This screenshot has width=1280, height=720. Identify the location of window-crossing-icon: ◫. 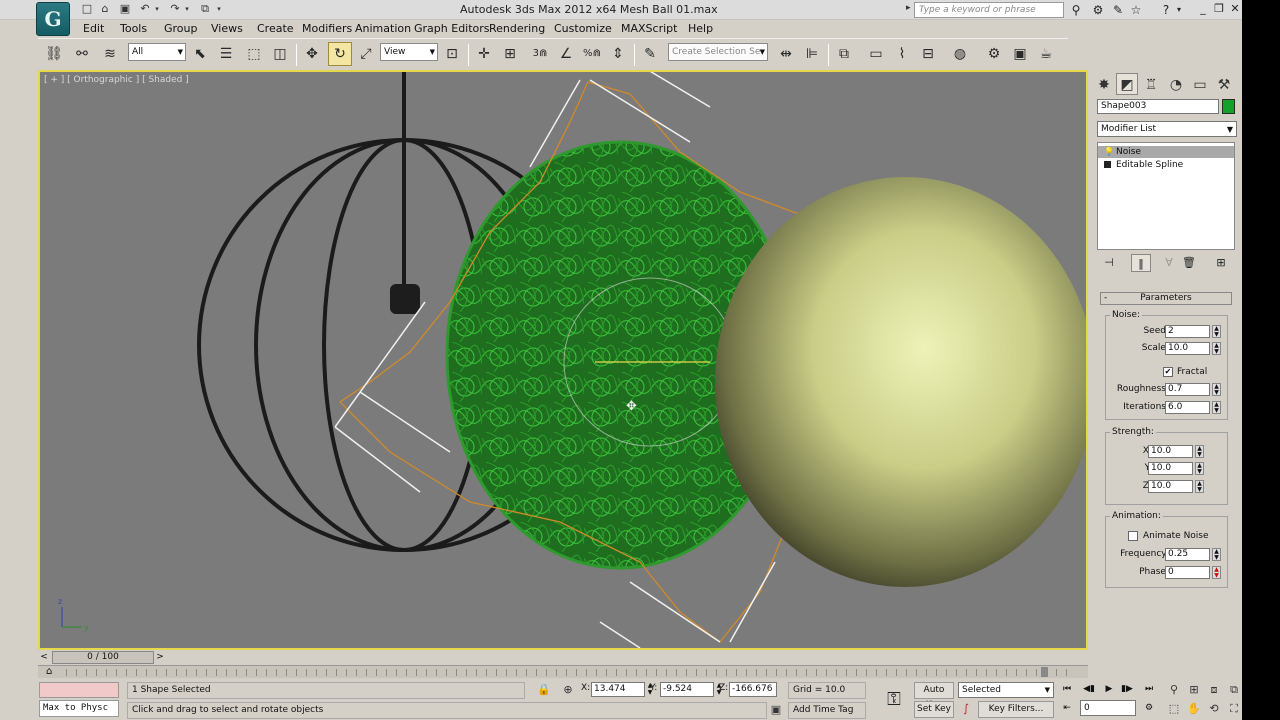
(280, 54).